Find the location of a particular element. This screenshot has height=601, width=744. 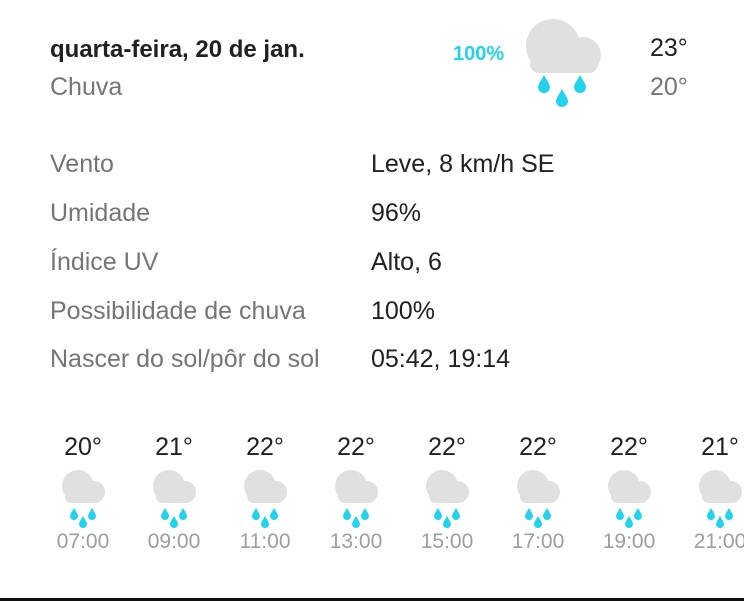

hourly-item: 21° 09:00 is located at coordinates (174, 492).